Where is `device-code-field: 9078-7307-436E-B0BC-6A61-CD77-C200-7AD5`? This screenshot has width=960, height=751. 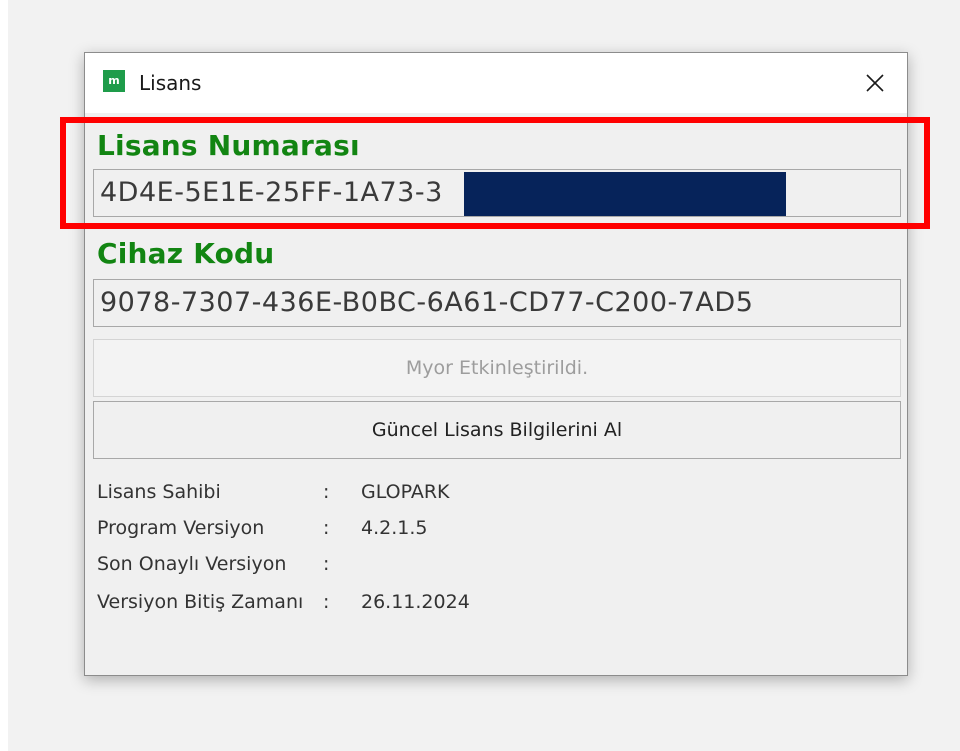
device-code-field: 9078-7307-436E-B0BC-6A61-CD77-C200-7AD5 is located at coordinates (497, 303).